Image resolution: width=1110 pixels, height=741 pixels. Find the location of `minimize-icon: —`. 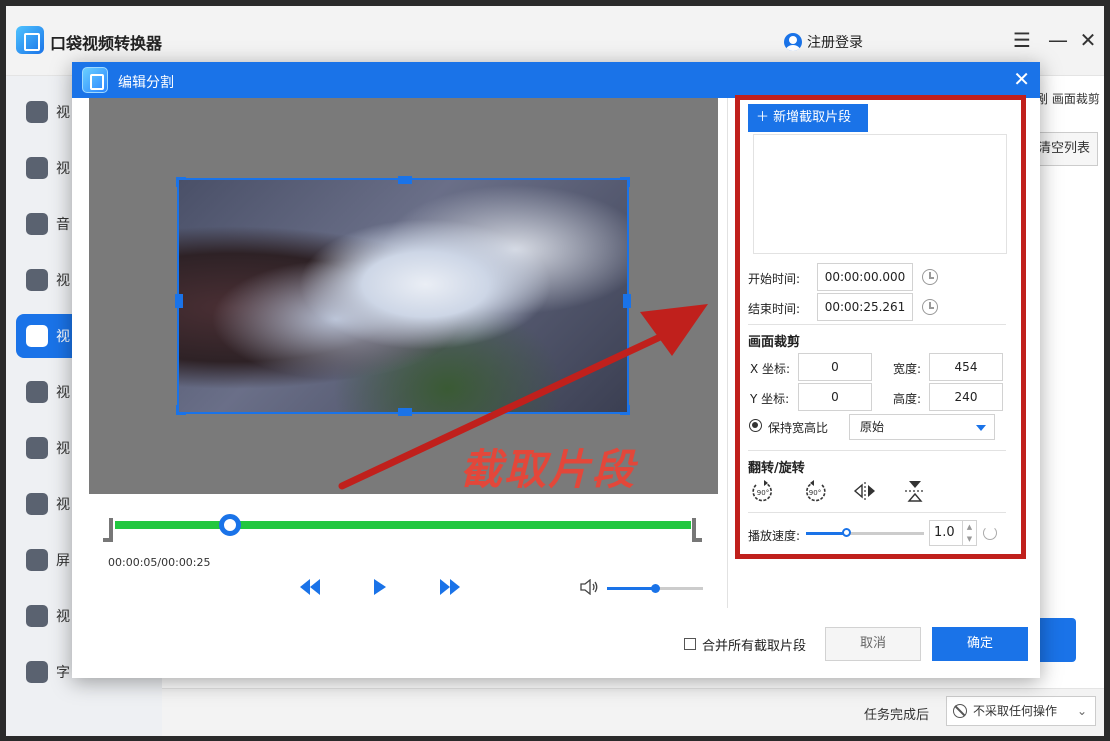

minimize-icon: — is located at coordinates (1058, 40).